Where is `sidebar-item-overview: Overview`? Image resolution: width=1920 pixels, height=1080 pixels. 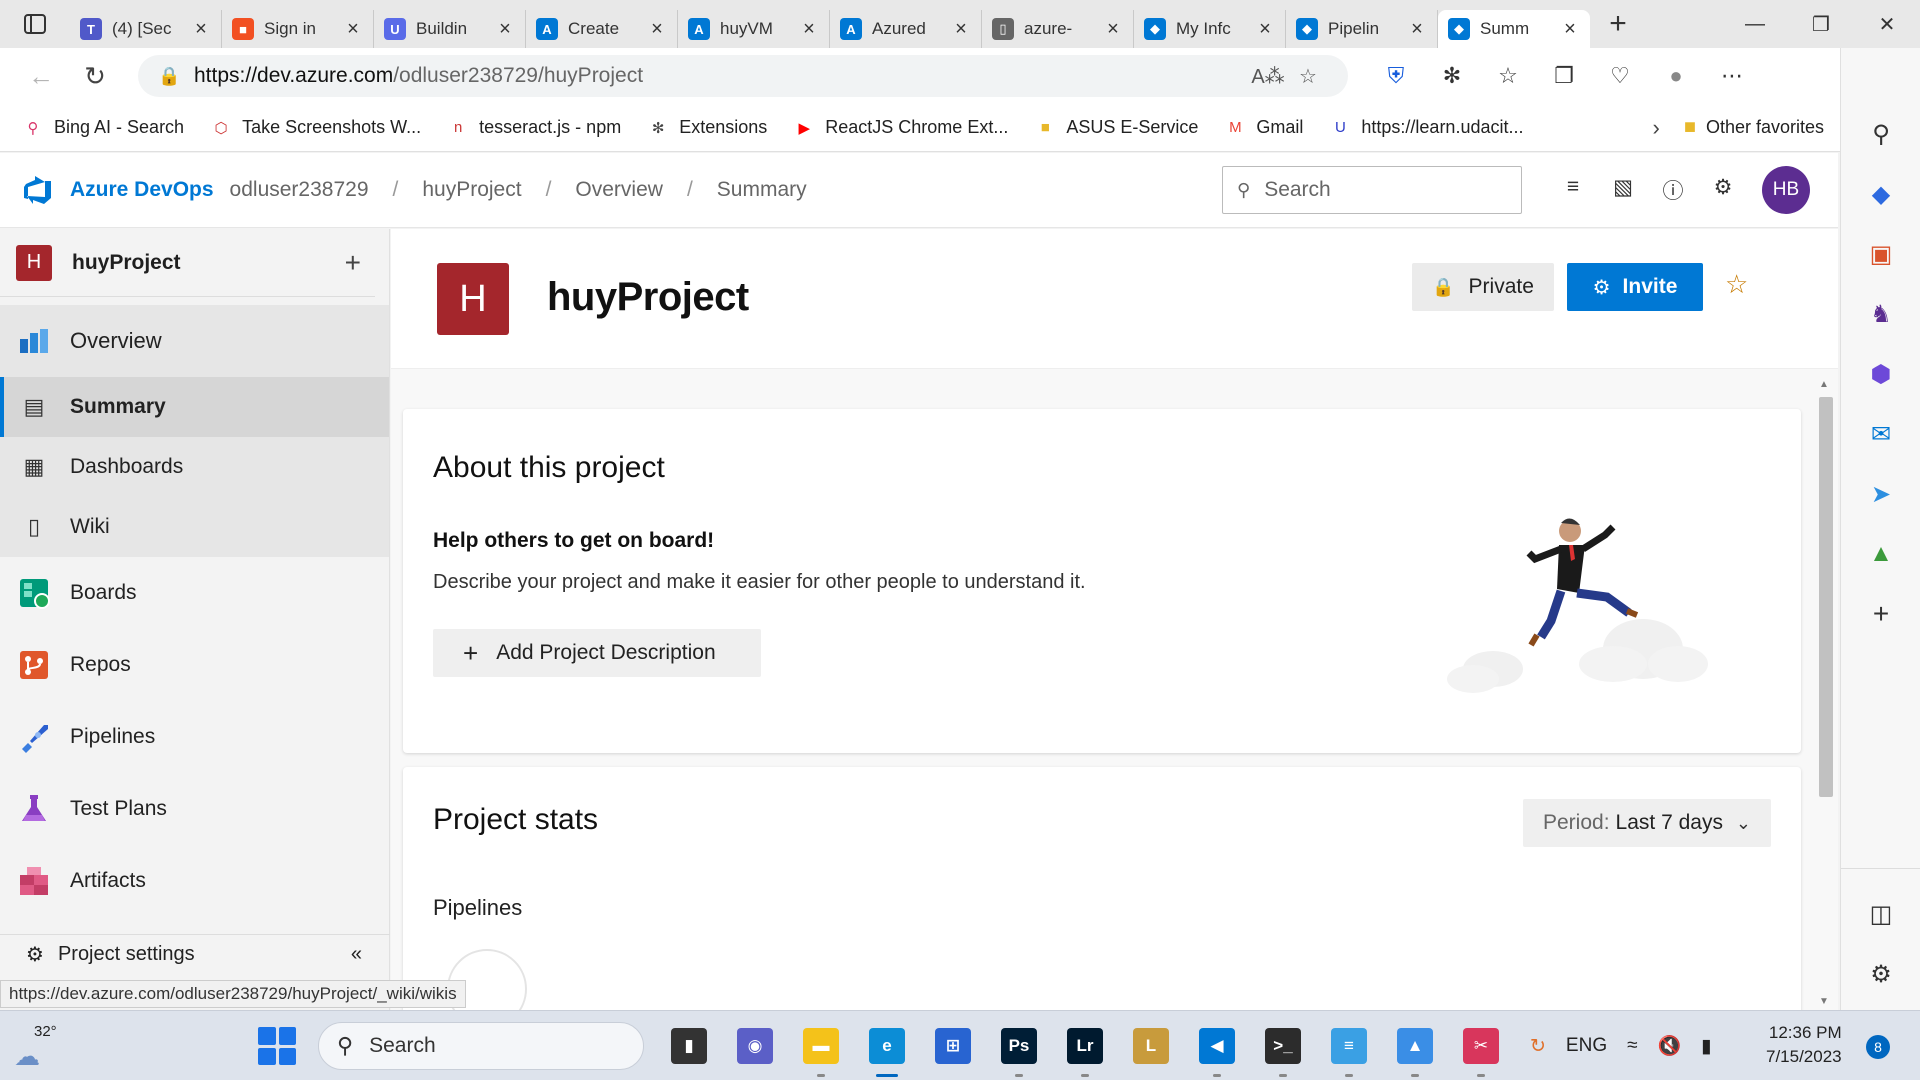
sidebar-item-overview: Overview is located at coordinates (194, 341).